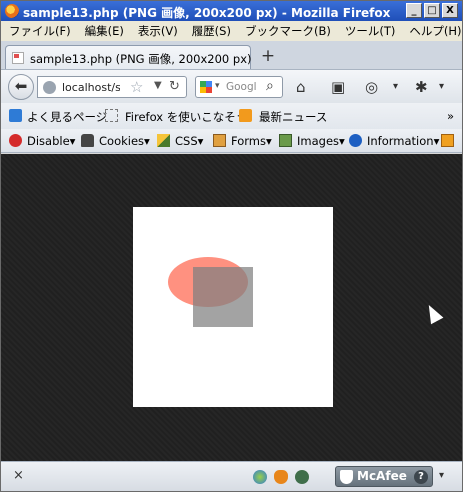 The image size is (463, 492). I want to click on maximize-button: □, so click(432, 10).